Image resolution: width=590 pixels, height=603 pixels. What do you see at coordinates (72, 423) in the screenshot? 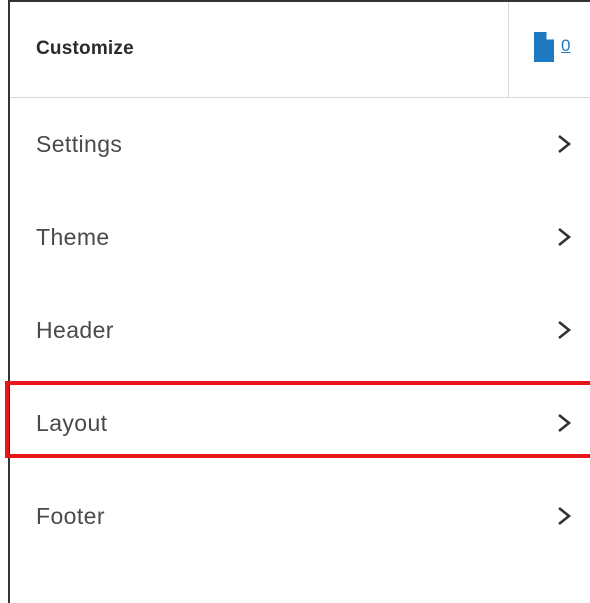
I see `menu-item-label: Layout` at bounding box center [72, 423].